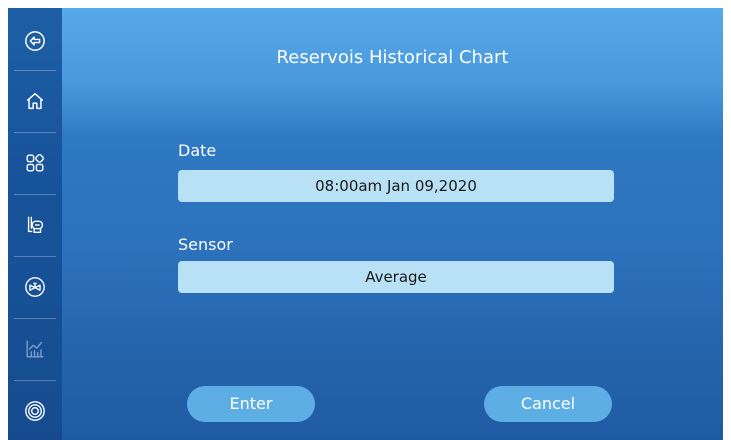 The height and width of the screenshot is (440, 731). What do you see at coordinates (251, 404) in the screenshot?
I see `enter-button: Enter` at bounding box center [251, 404].